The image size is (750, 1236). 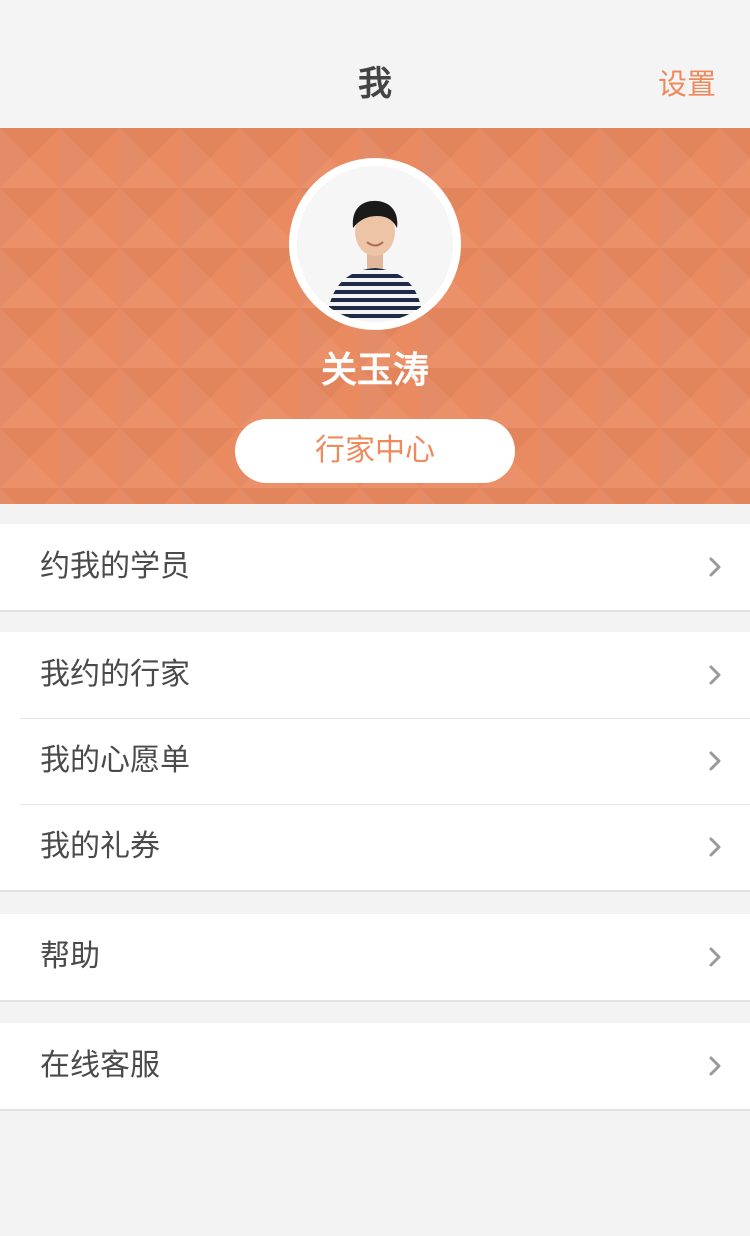 I want to click on user-avatar-photo, so click(x=375, y=244).